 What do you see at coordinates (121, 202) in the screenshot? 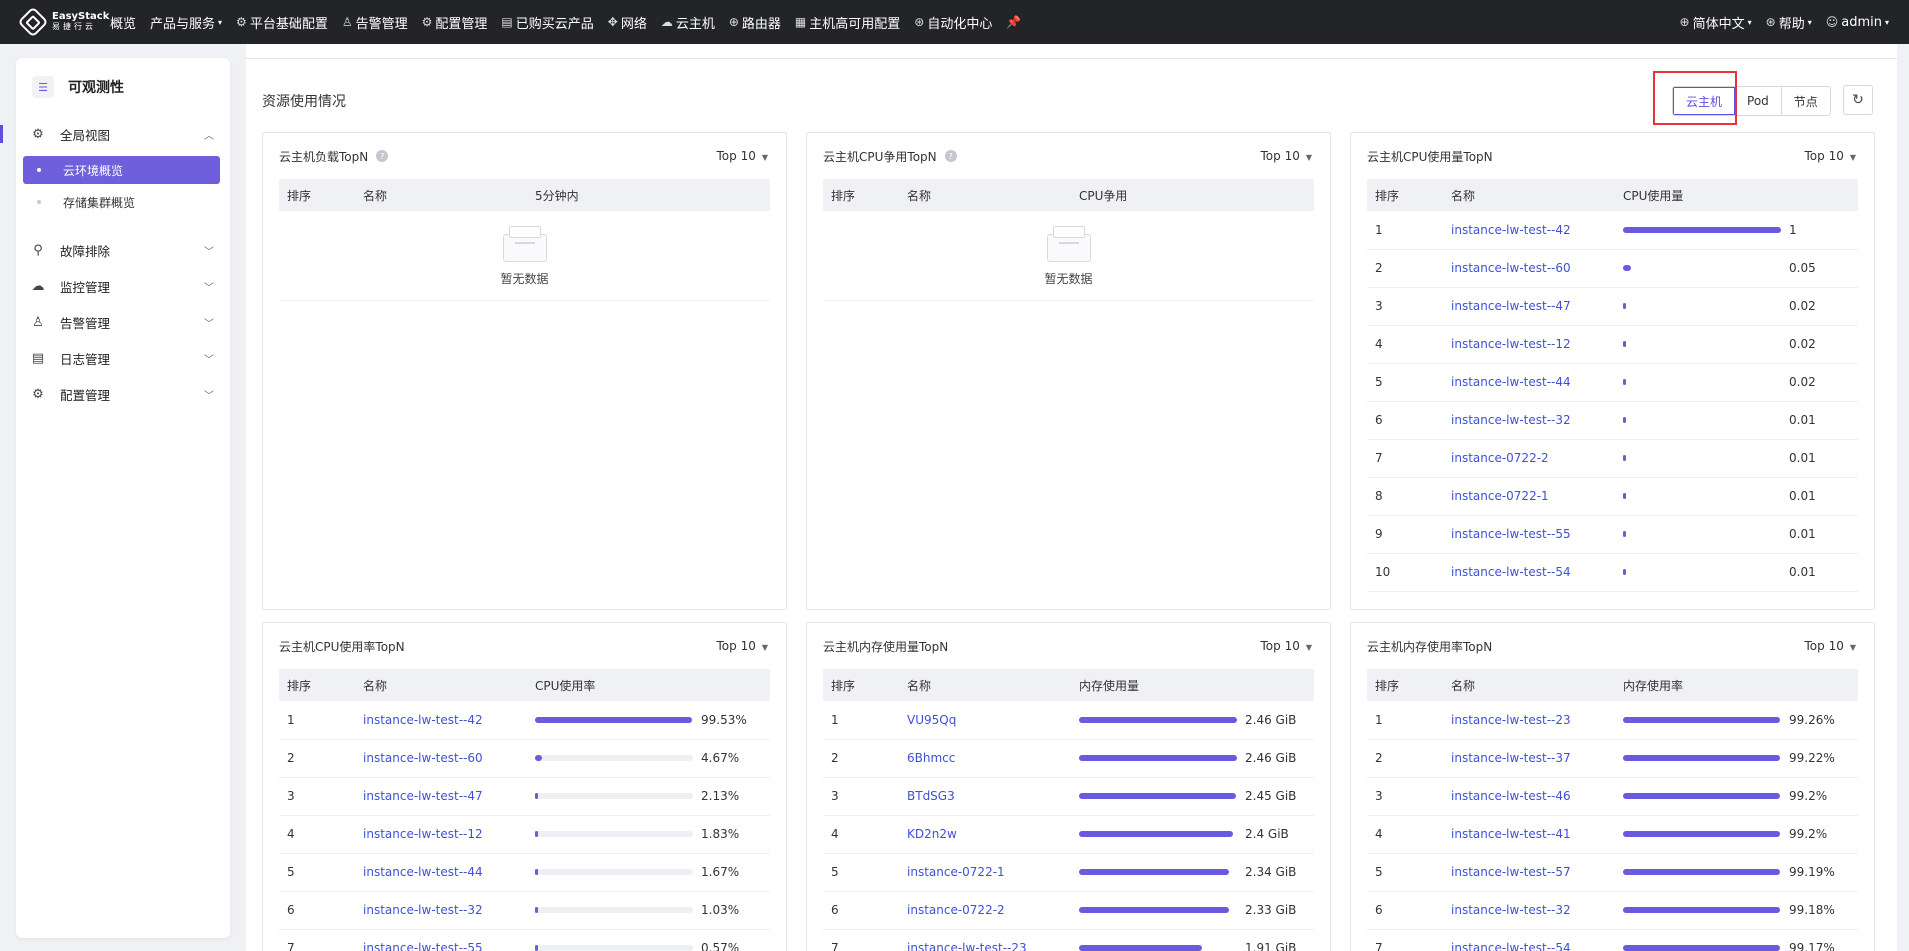
I see `sidebar-subitem: 存储集群概览` at bounding box center [121, 202].